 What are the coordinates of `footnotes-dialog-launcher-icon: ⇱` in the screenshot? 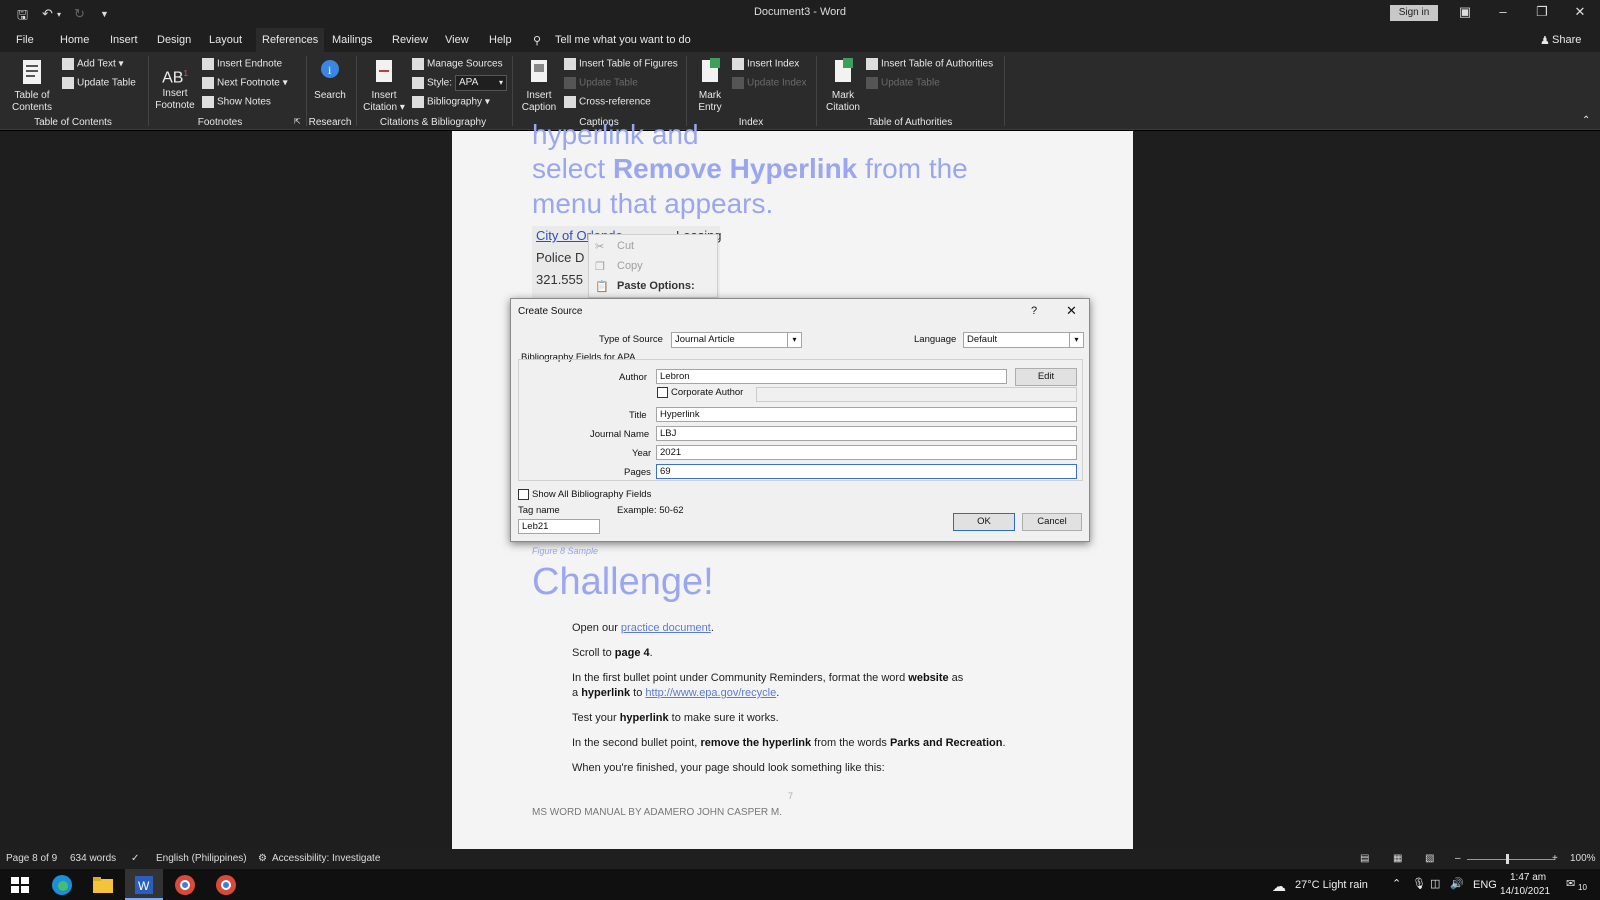 It's located at (297, 121).